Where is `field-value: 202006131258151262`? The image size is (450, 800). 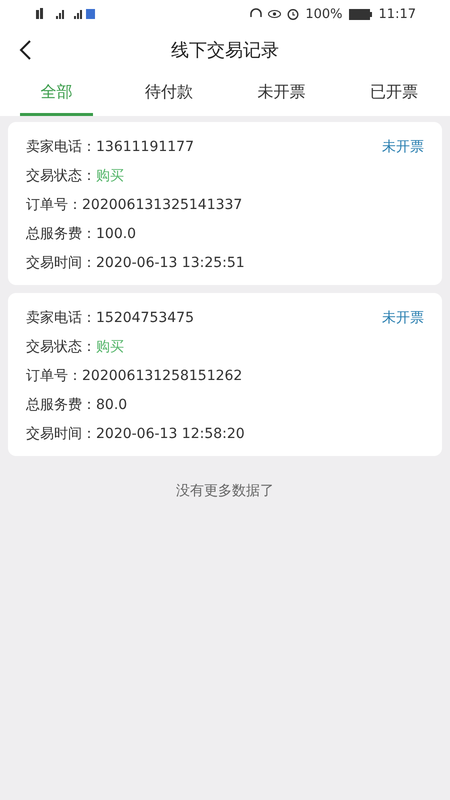
field-value: 202006131258151262 is located at coordinates (162, 376).